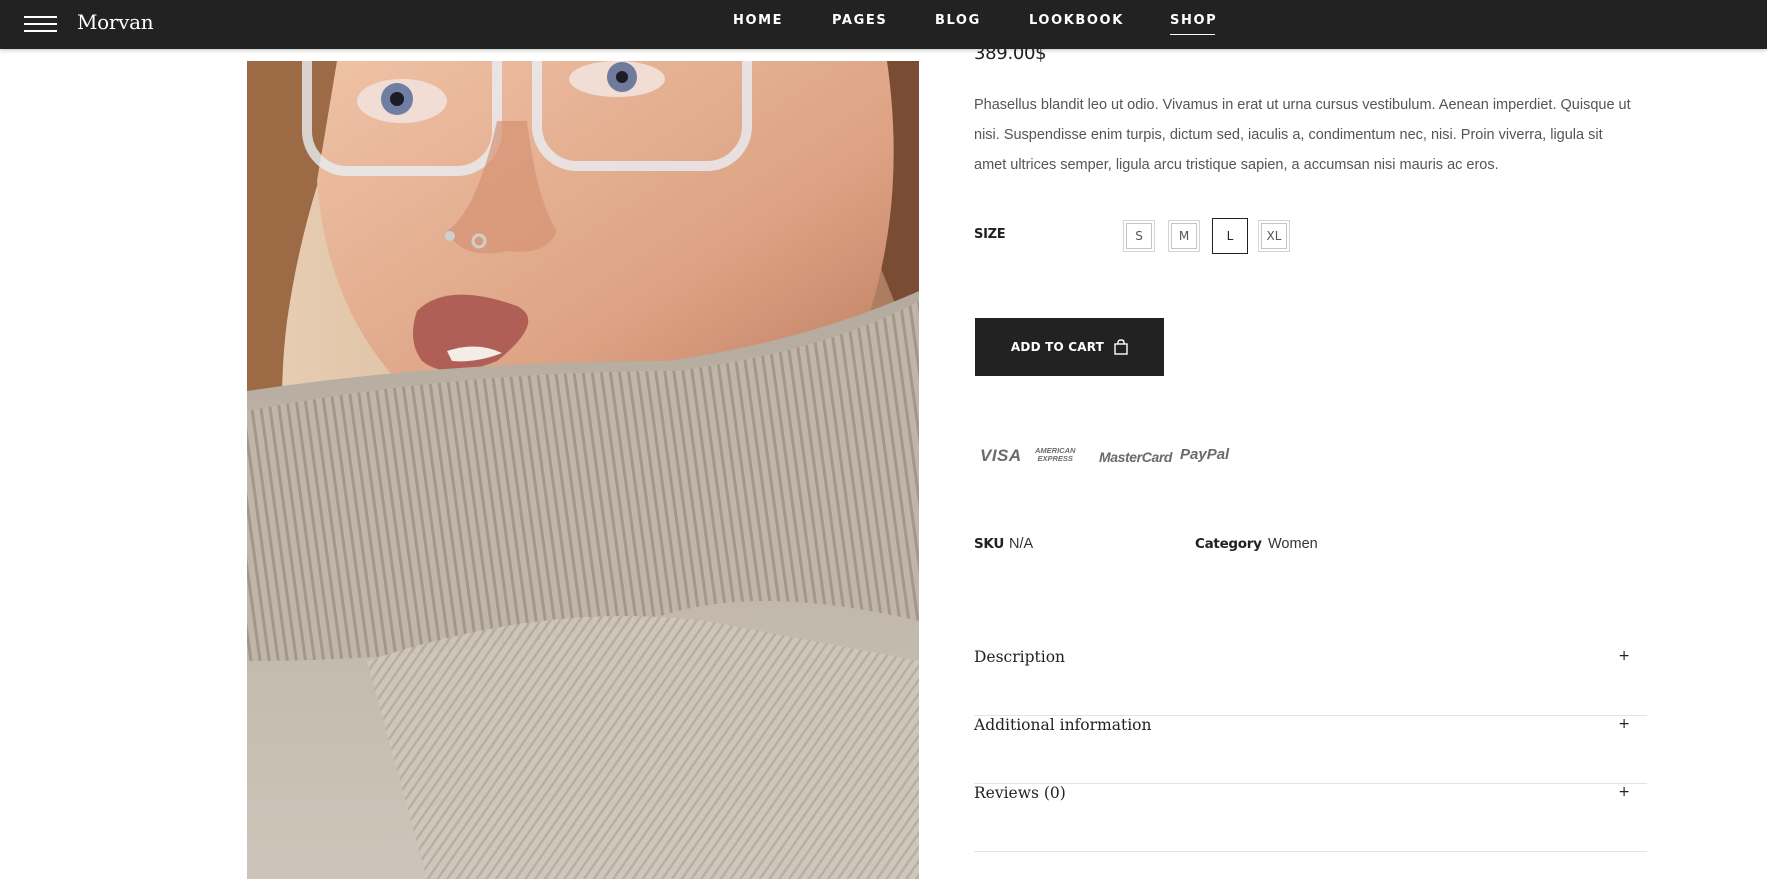  I want to click on main-nav: HOME PAGES BLOG LOOKBOOK SHOP, so click(883, 25).